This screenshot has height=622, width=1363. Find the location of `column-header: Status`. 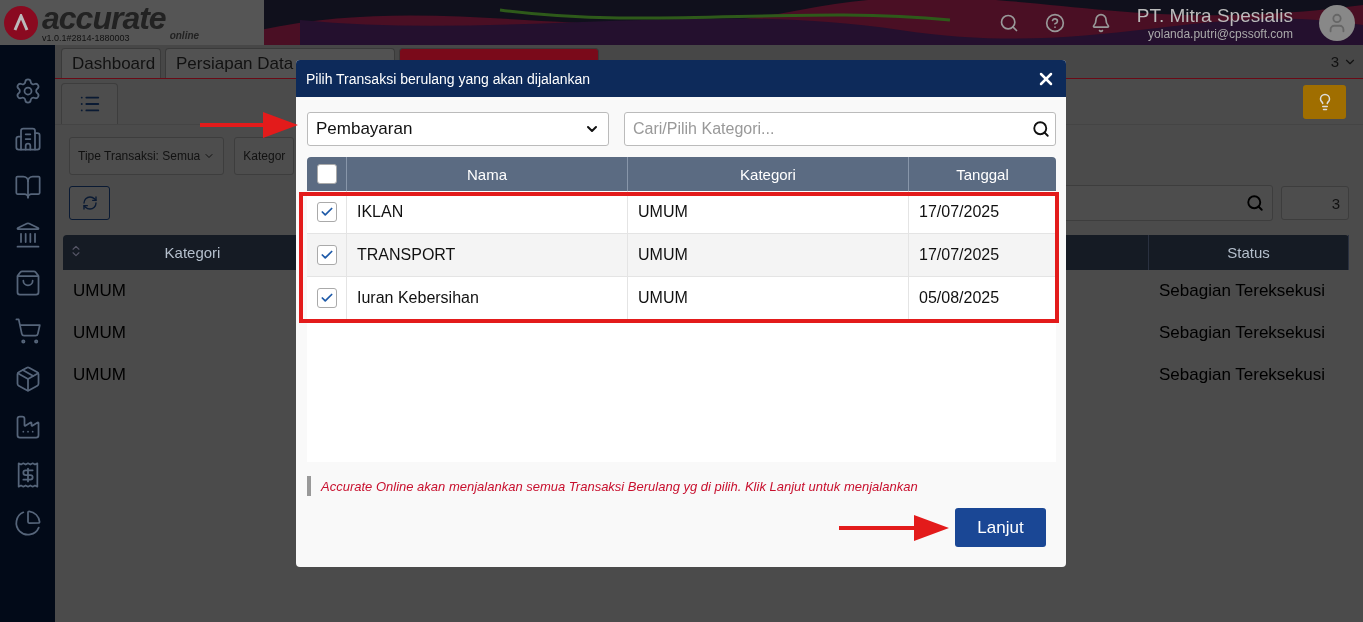

column-header: Status is located at coordinates (1248, 252).